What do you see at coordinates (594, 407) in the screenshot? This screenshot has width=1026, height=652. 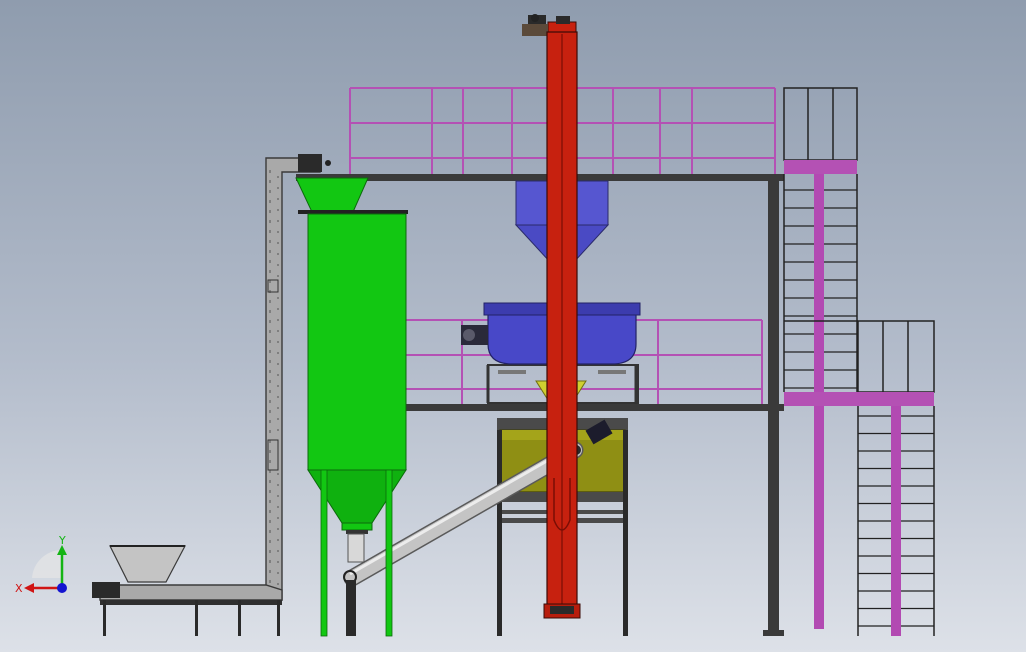 I see `middle-floor-beam` at bounding box center [594, 407].